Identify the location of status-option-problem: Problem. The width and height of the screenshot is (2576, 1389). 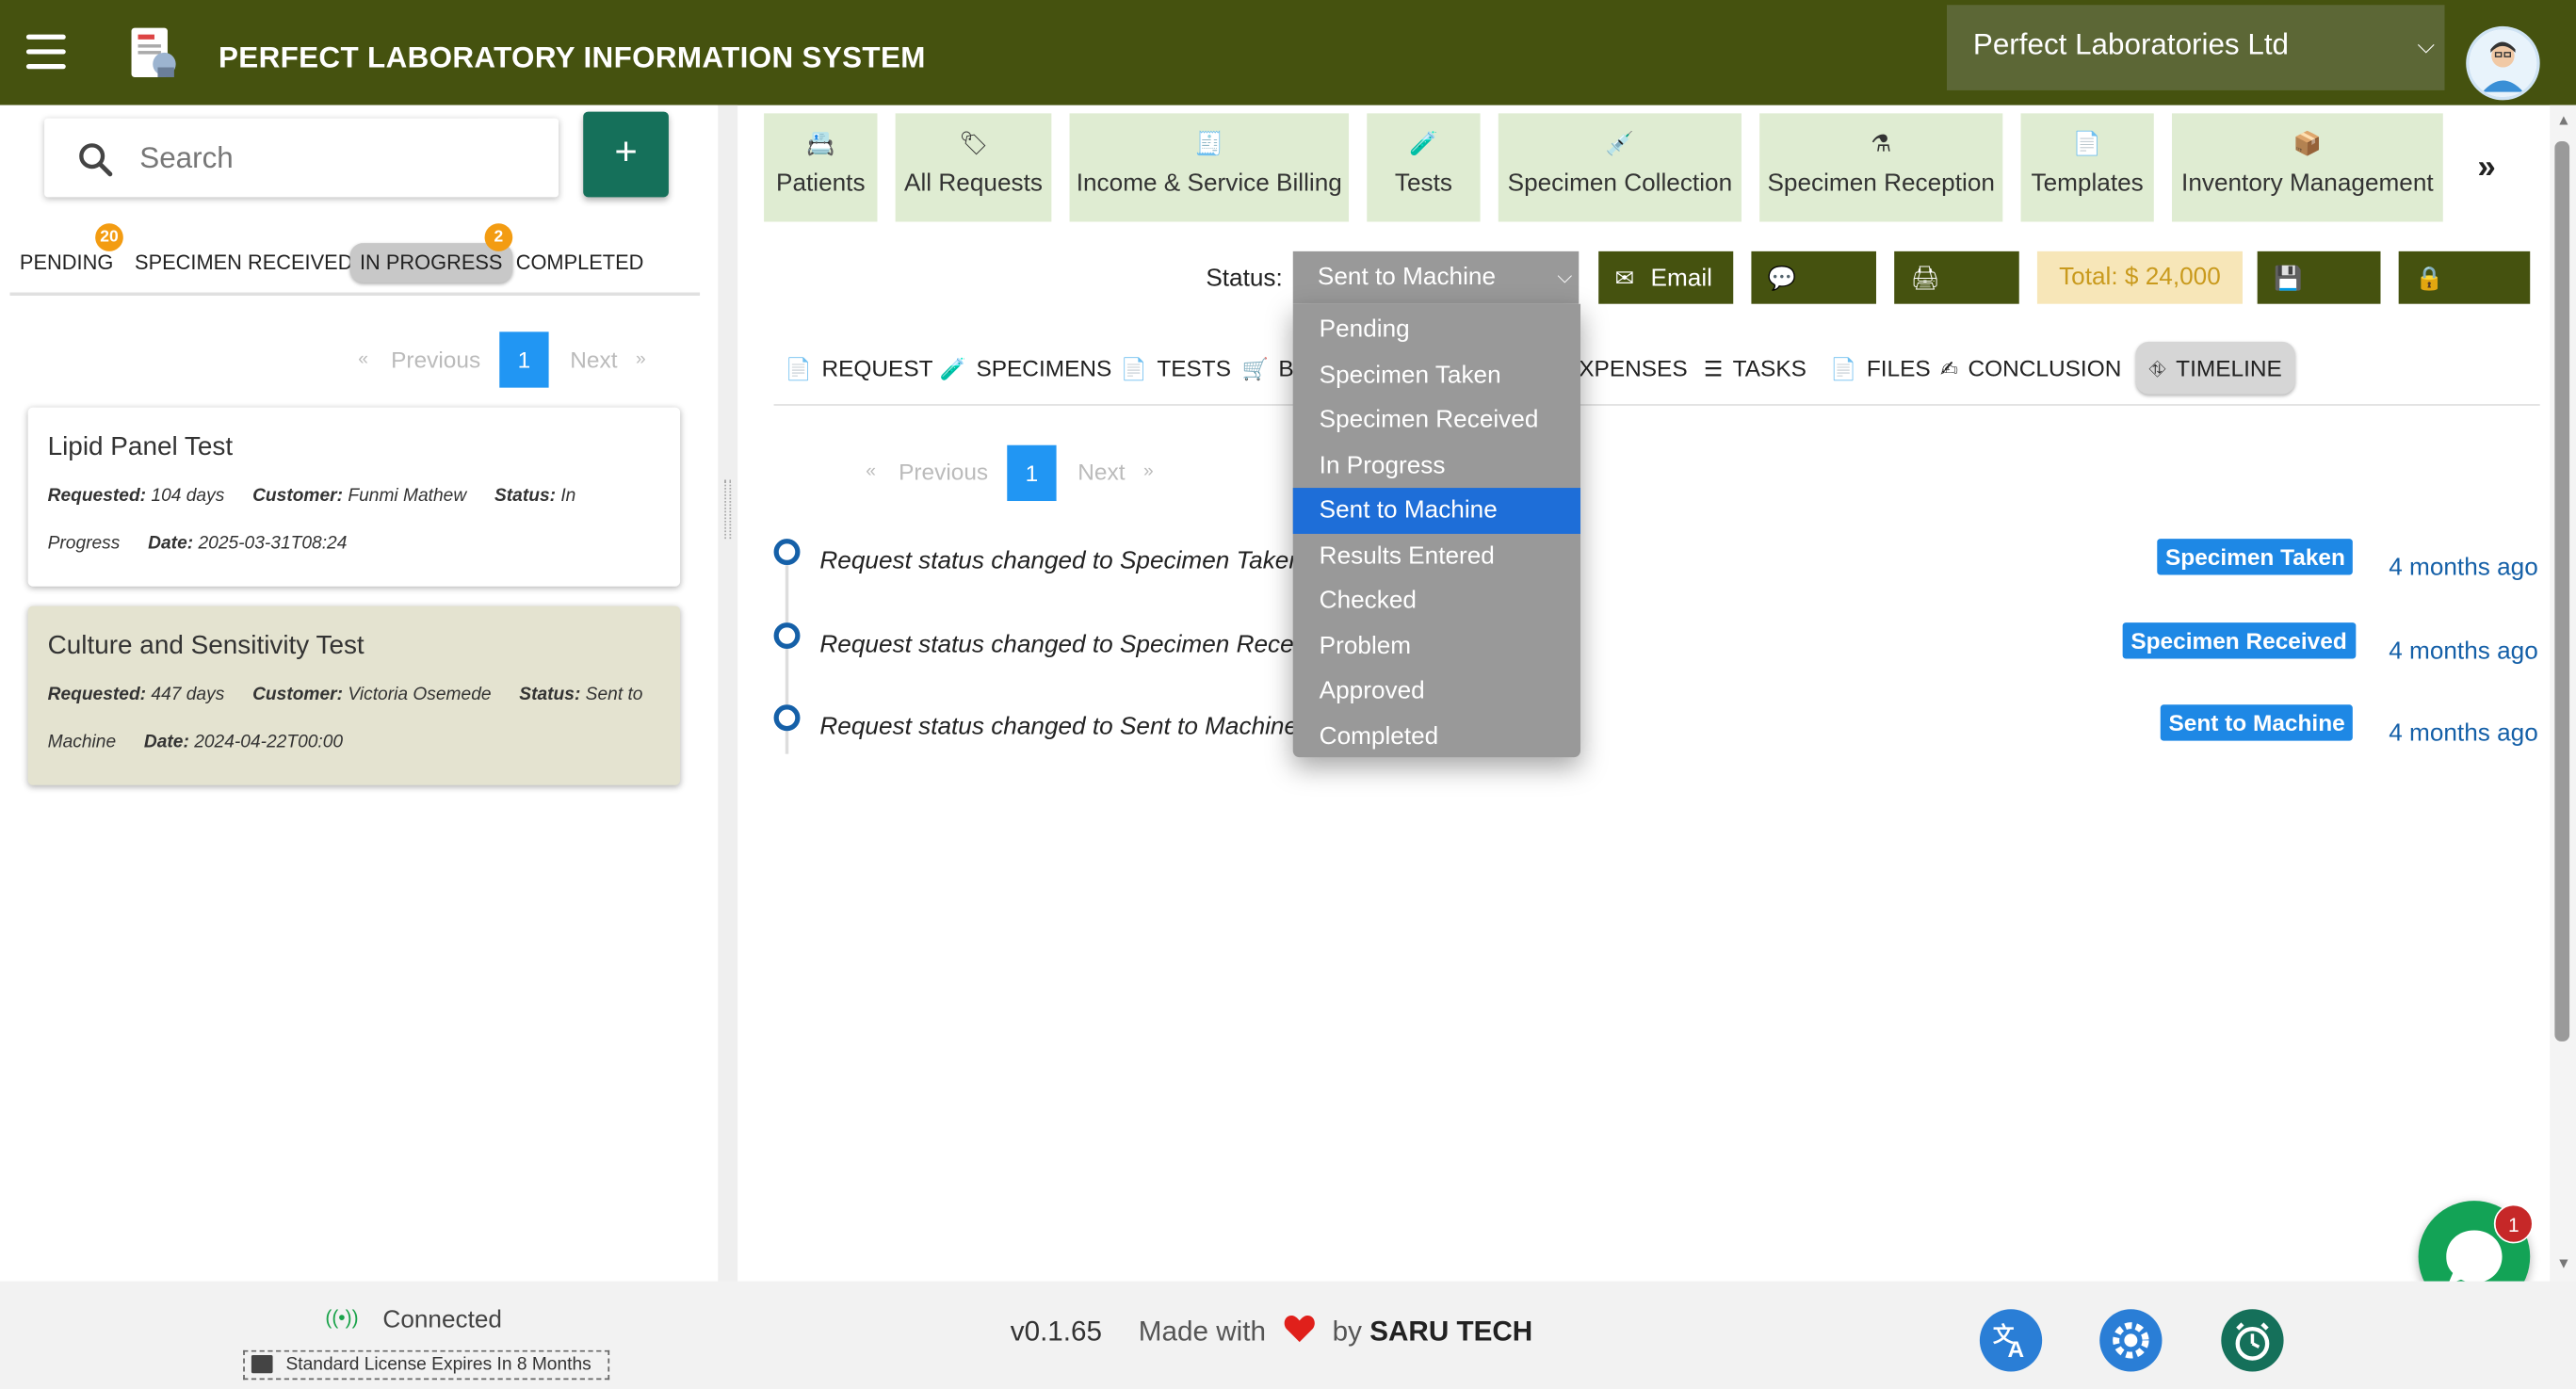
(1436, 646).